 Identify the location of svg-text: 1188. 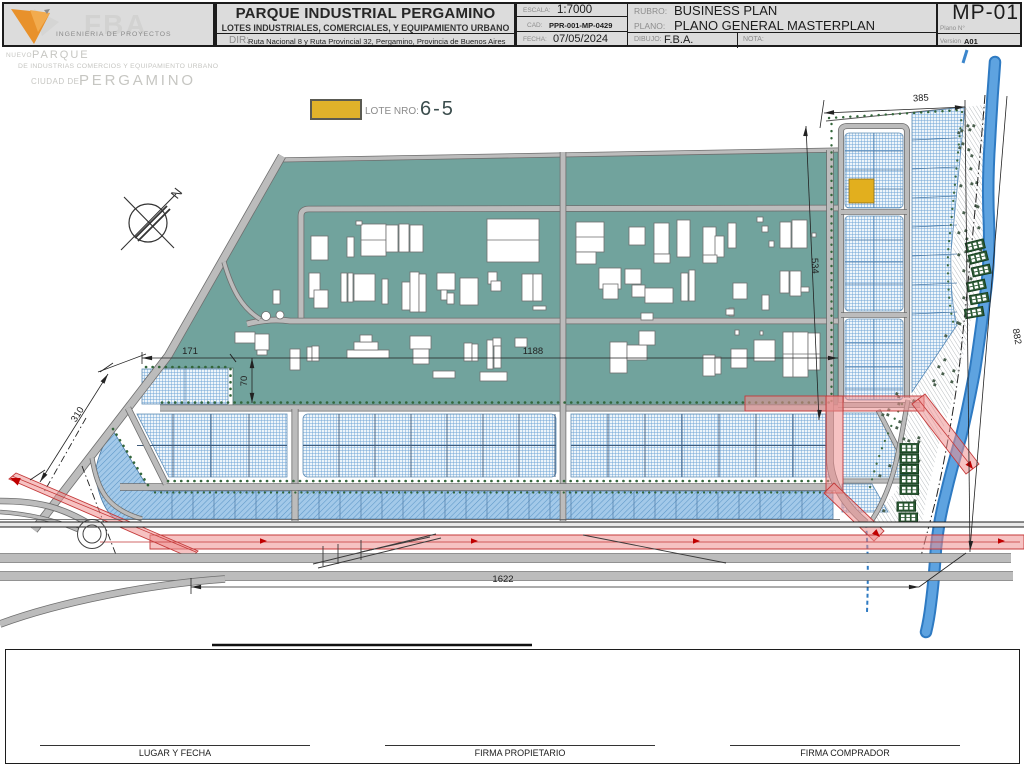
(533, 351).